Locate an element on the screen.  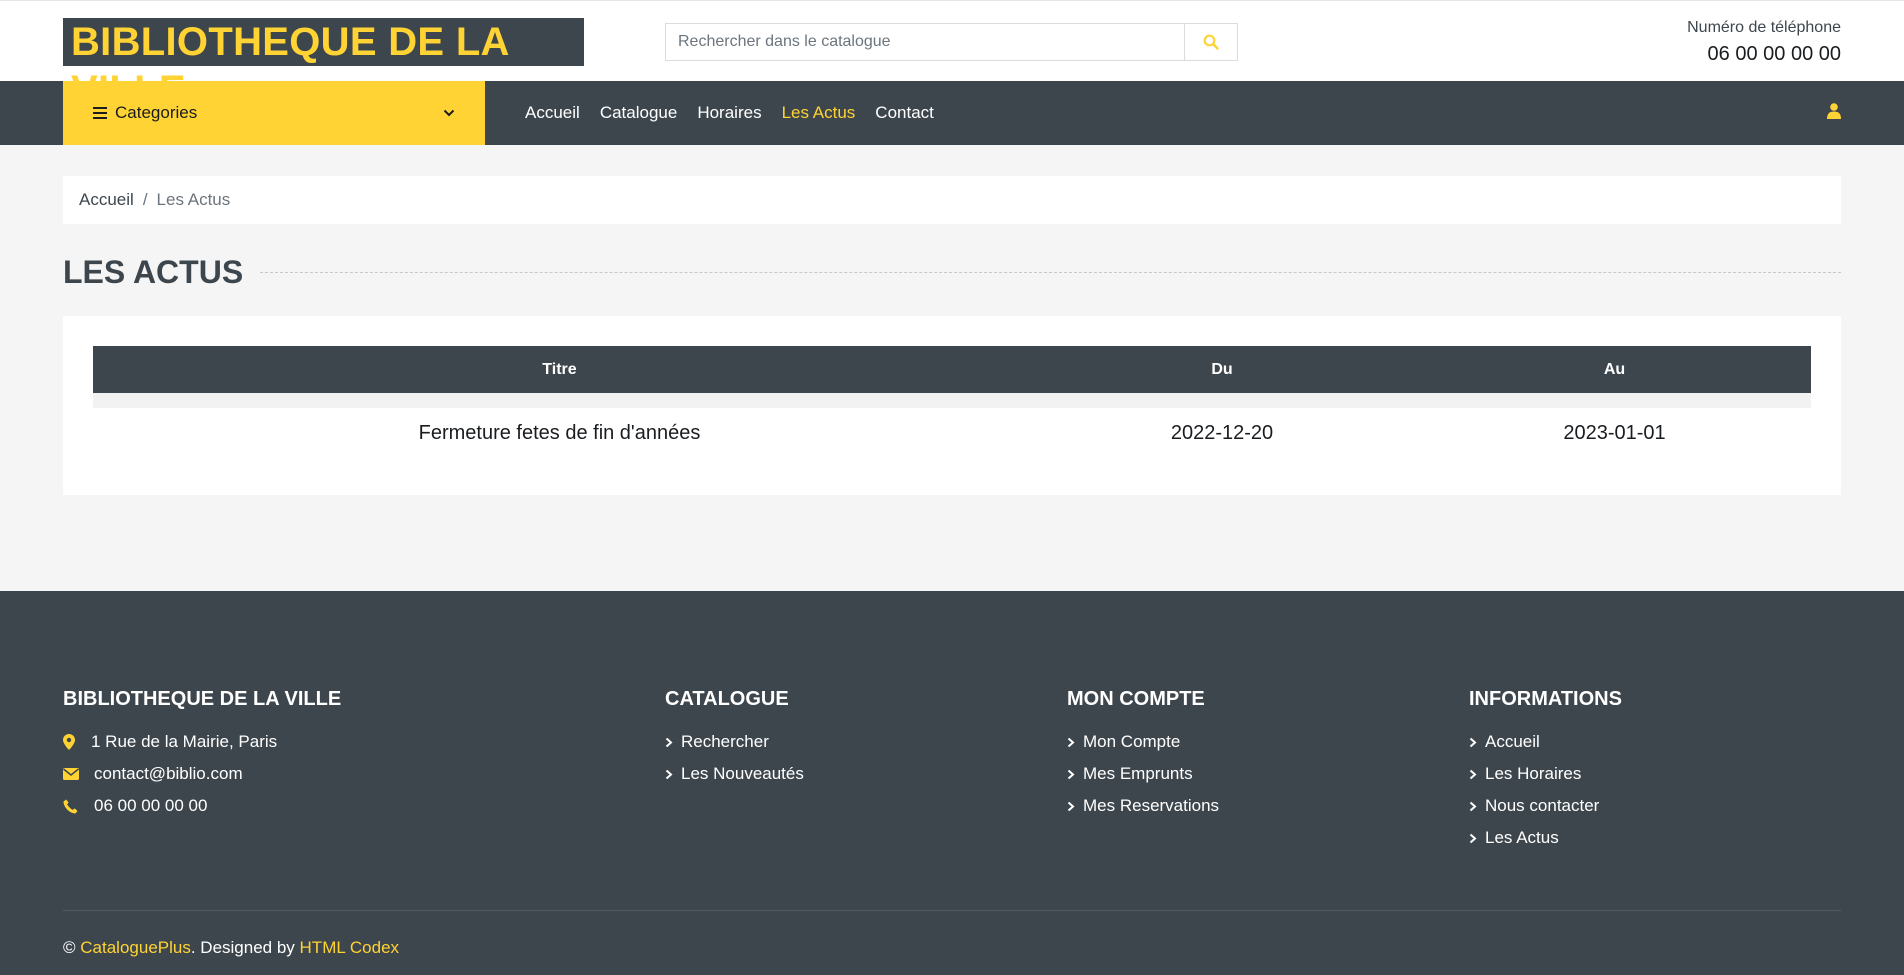
footer-link-mes-emprunts: Mes Emprunts is located at coordinates (1143, 774).